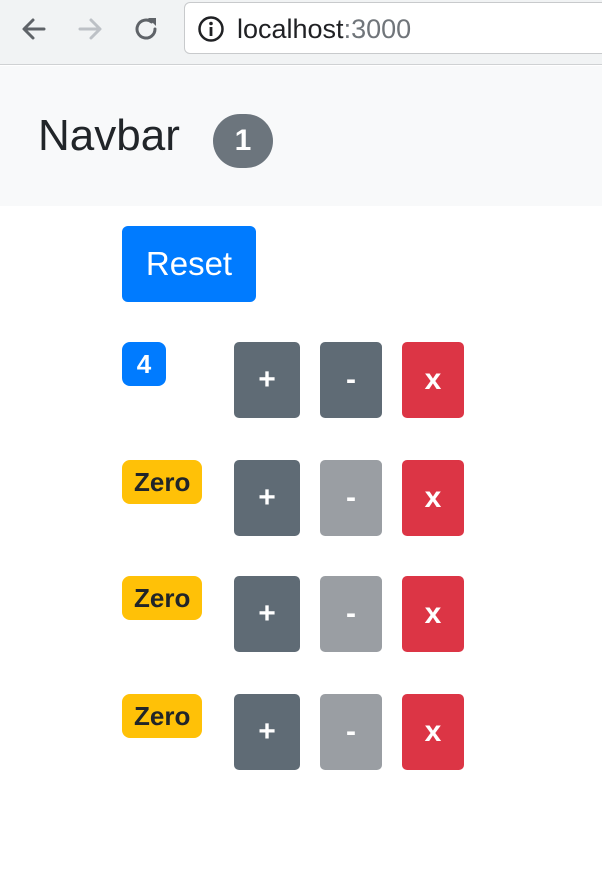 This screenshot has height=873, width=602. What do you see at coordinates (144, 364) in the screenshot?
I see `counter-value-badge: 4` at bounding box center [144, 364].